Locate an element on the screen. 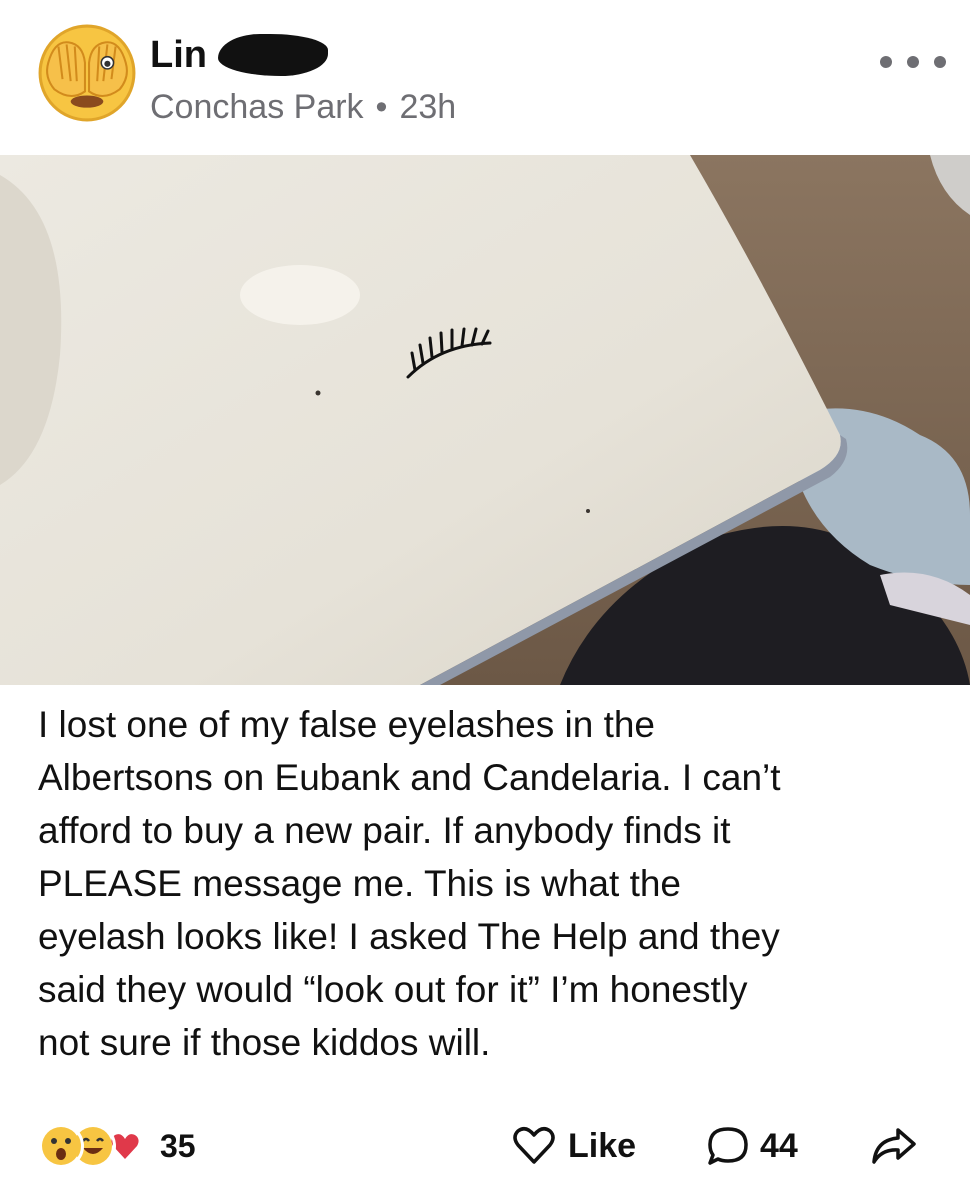  more-options-icon is located at coordinates (913, 62).